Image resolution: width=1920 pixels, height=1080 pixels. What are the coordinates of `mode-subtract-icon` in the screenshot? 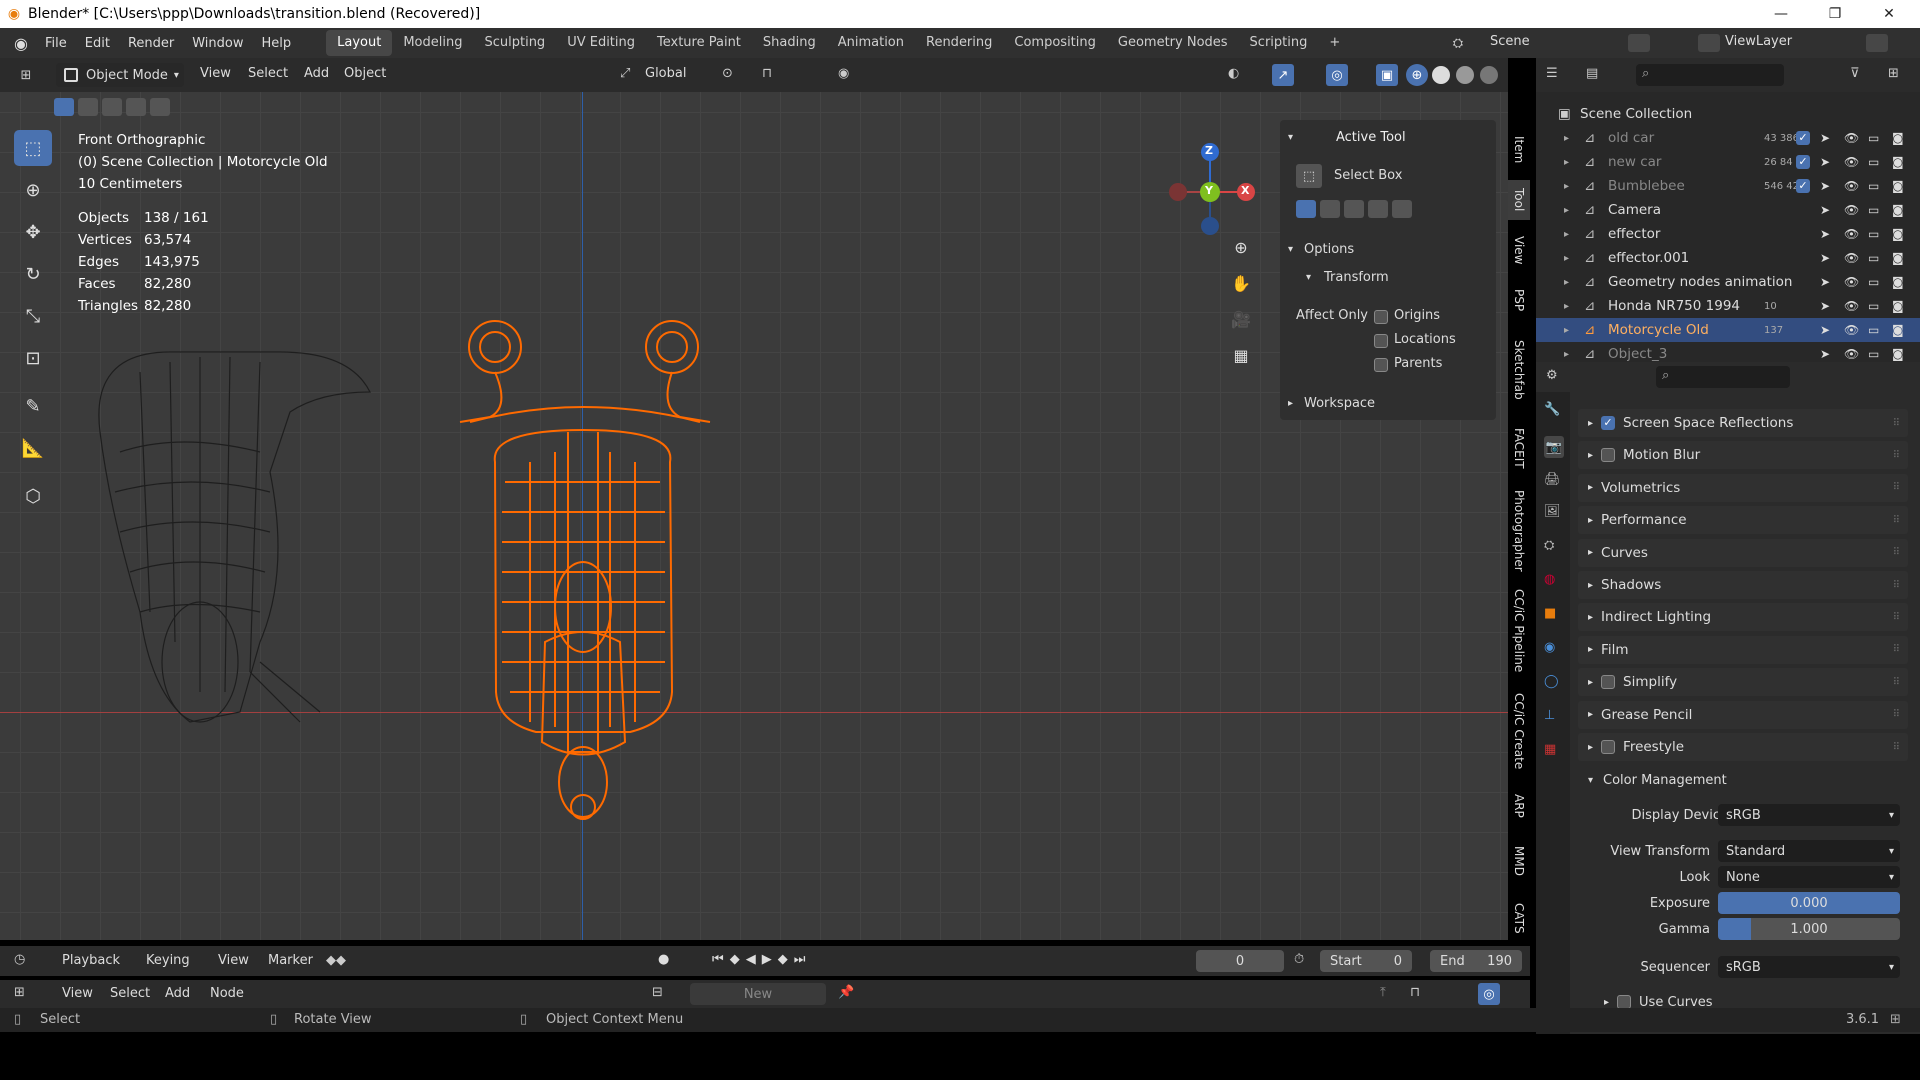 It's located at (1354, 209).